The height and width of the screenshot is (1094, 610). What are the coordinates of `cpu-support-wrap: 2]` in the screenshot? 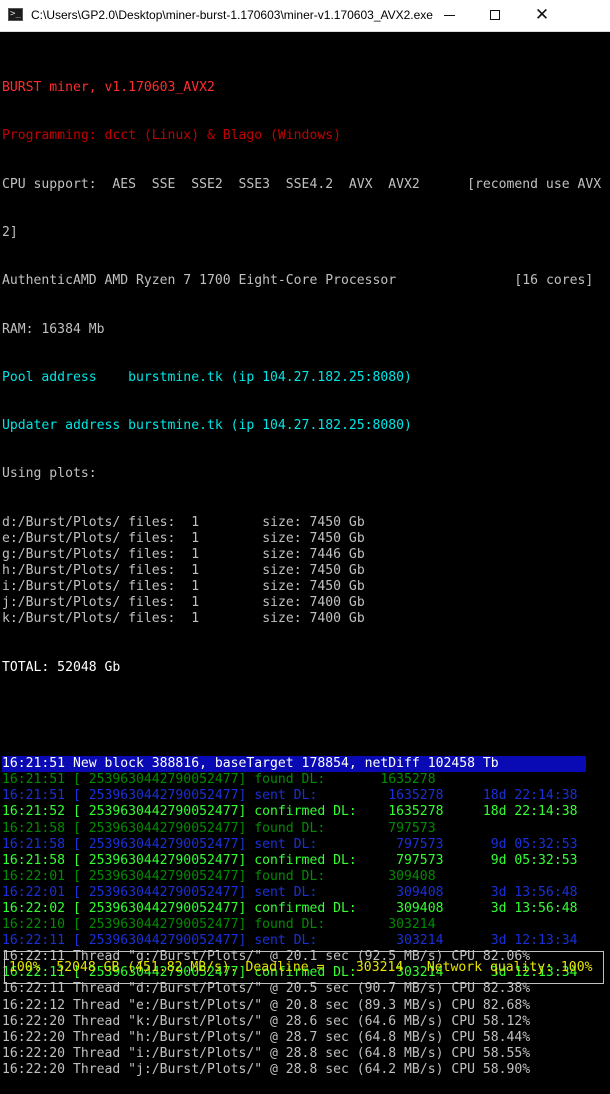 It's located at (10, 233).